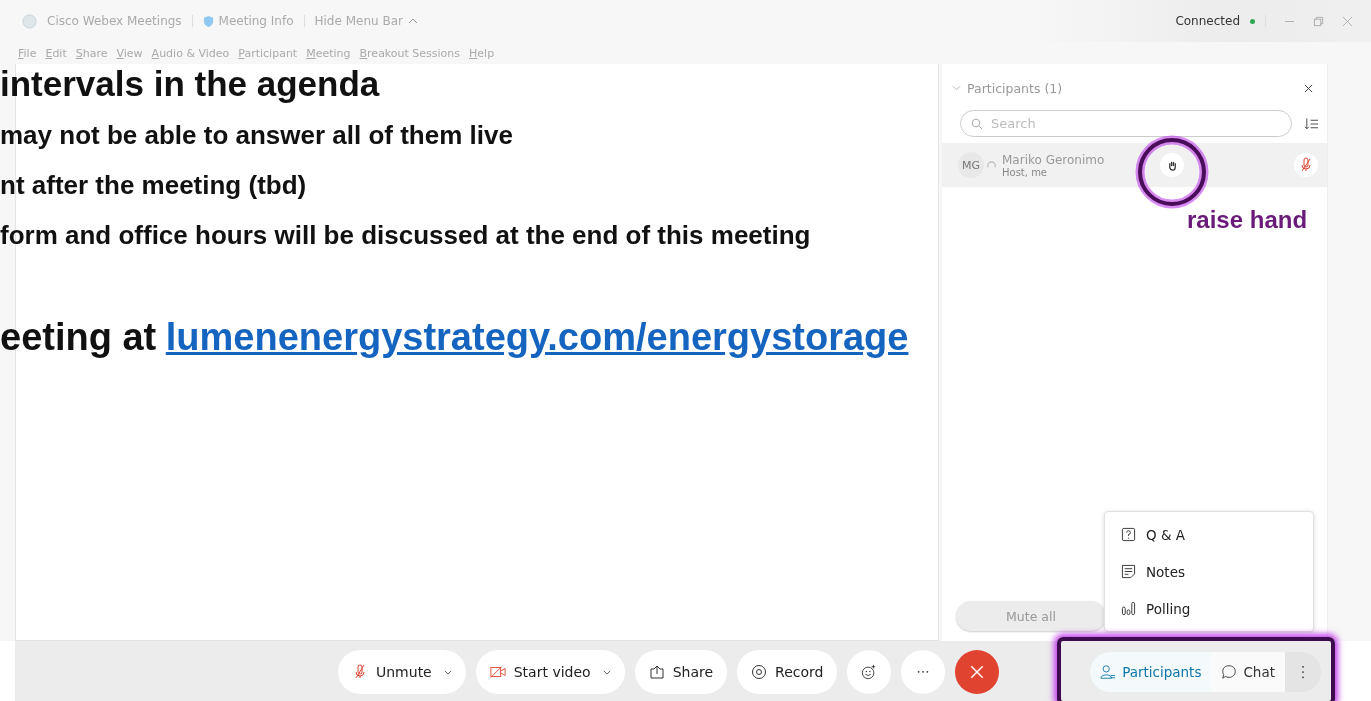  Describe the element at coordinates (1108, 672) in the screenshot. I see `person-list-icon` at that location.